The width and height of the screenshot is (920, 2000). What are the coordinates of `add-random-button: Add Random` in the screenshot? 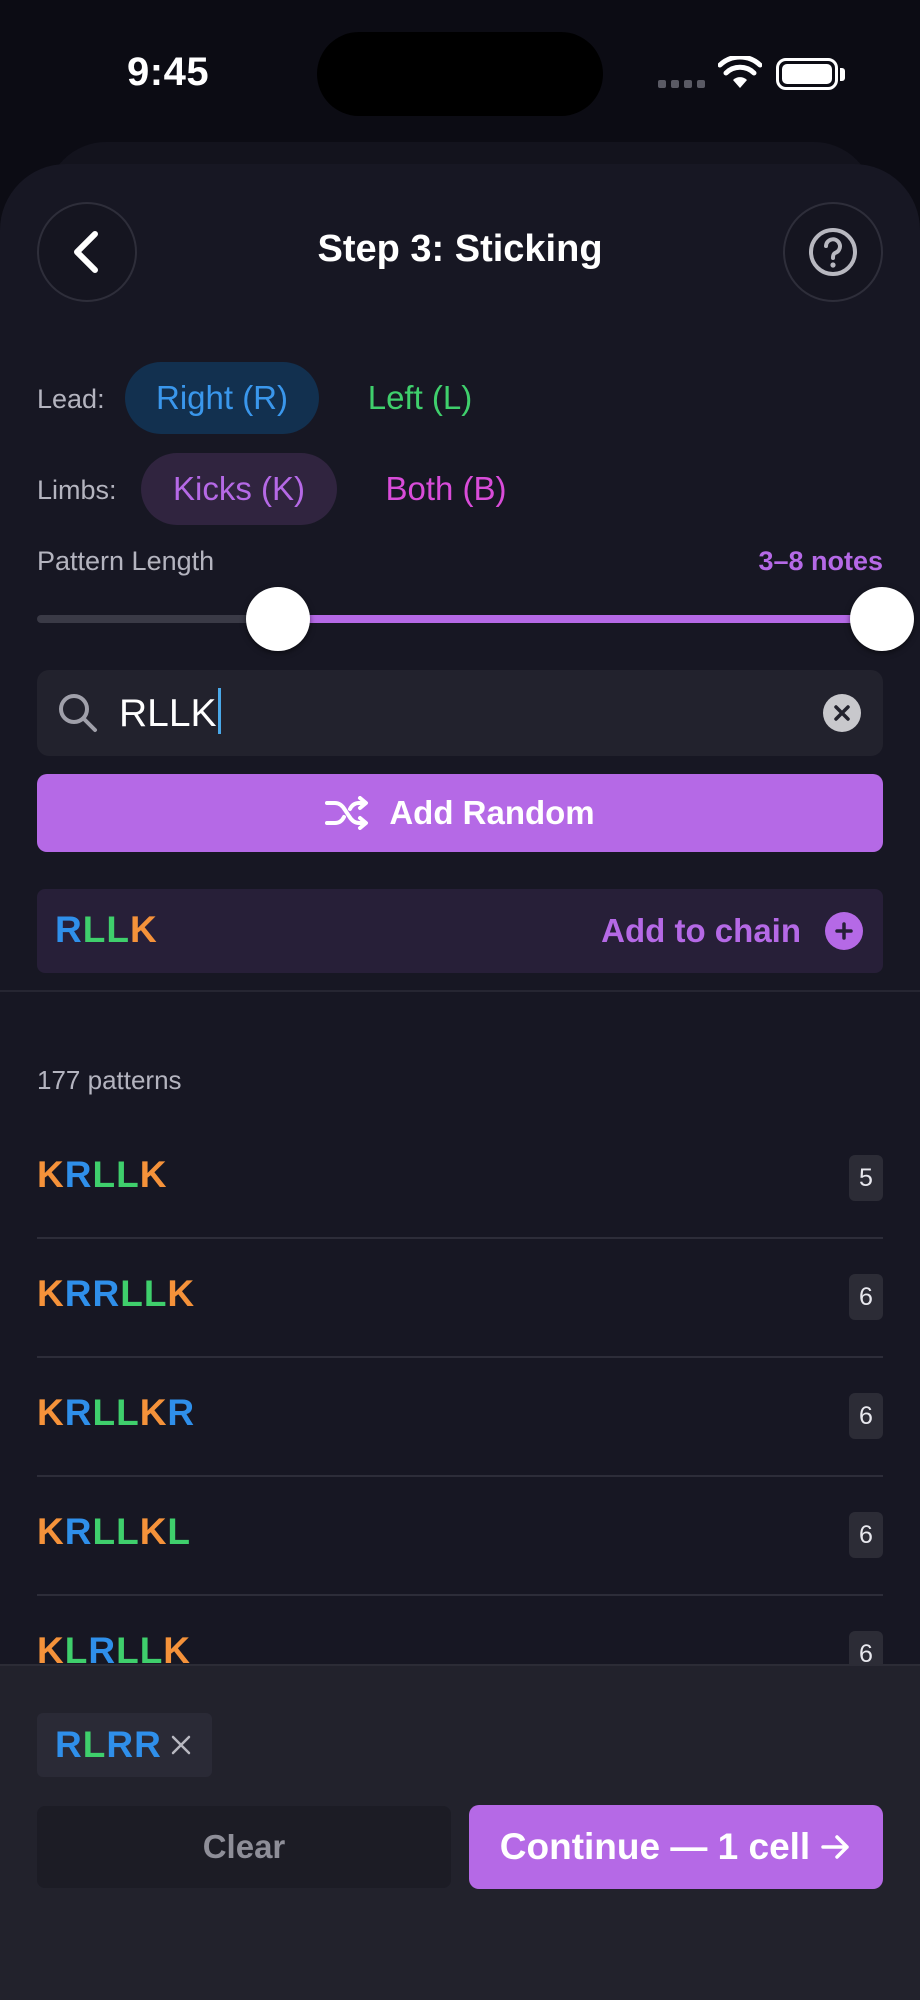 It's located at (460, 813).